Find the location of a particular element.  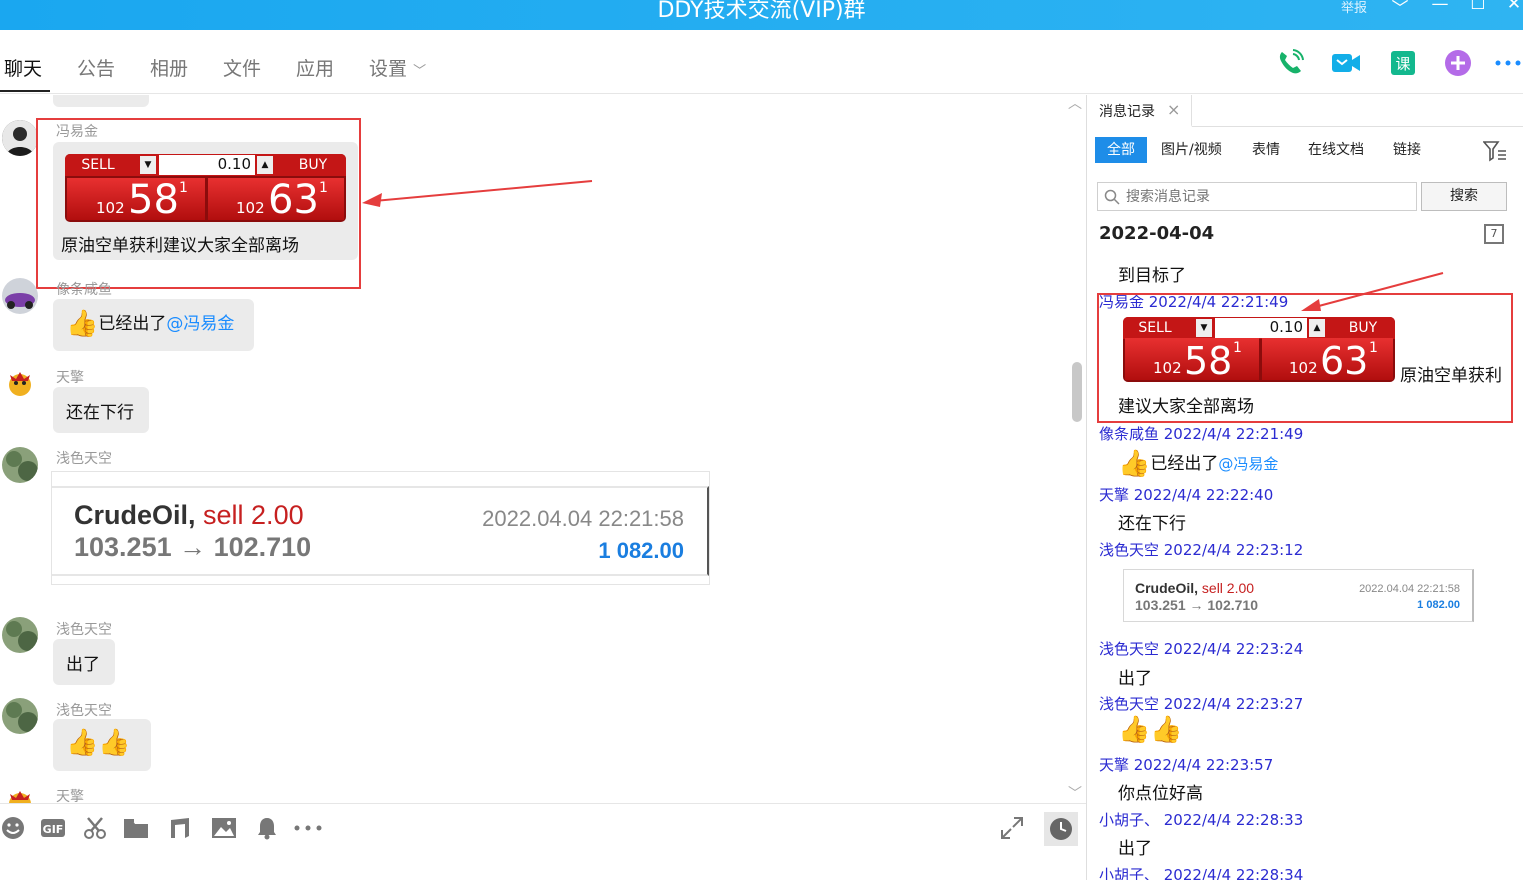

calendar-icon: 7 is located at coordinates (1494, 234).